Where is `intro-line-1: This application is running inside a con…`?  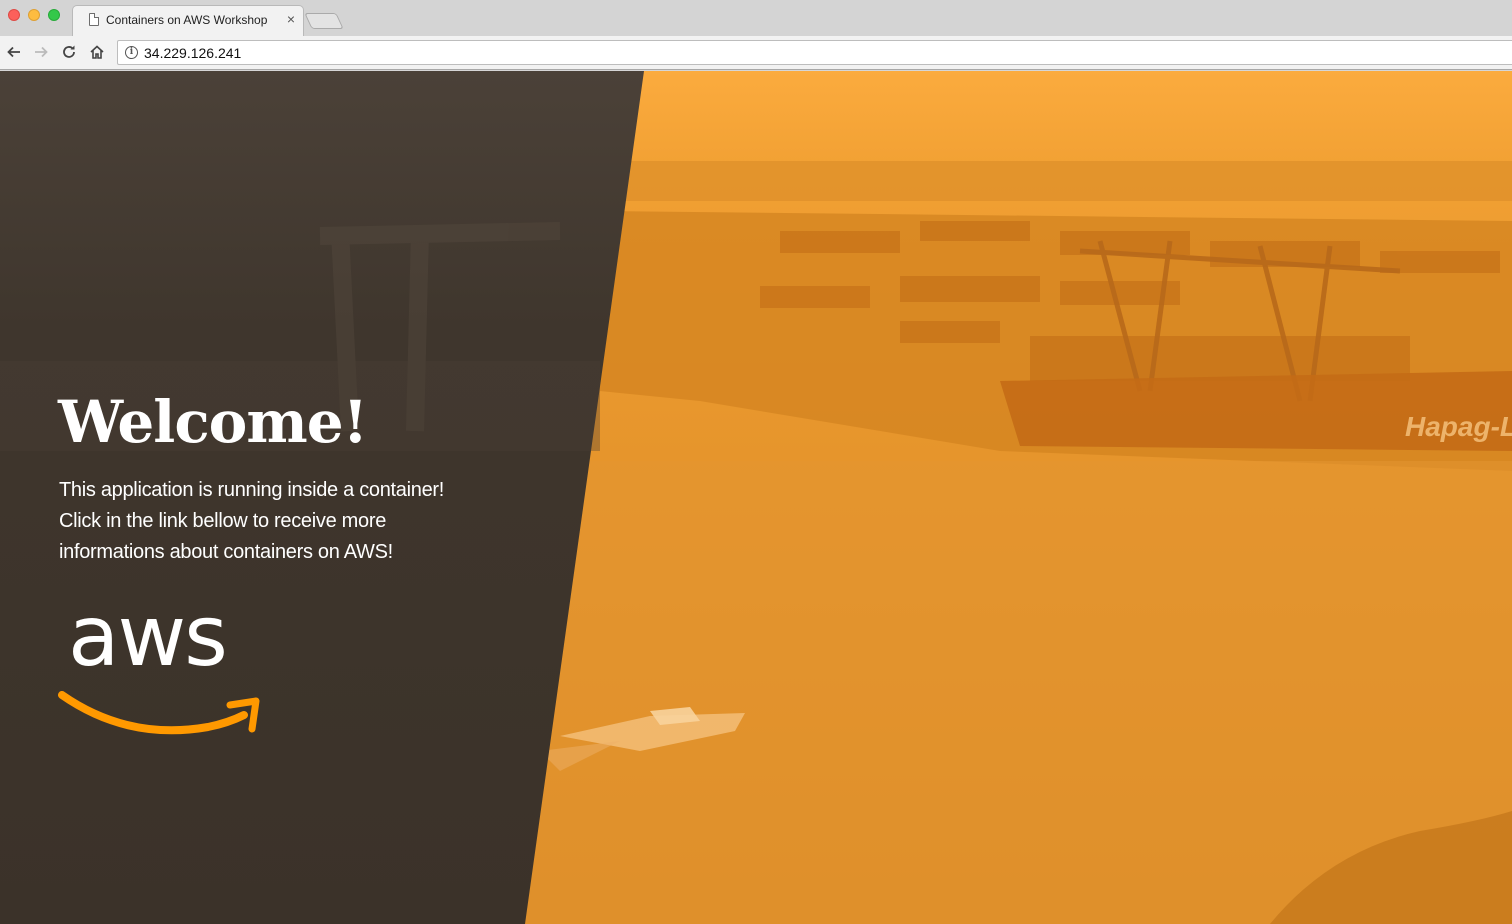 intro-line-1: This application is running inside a con… is located at coordinates (252, 490).